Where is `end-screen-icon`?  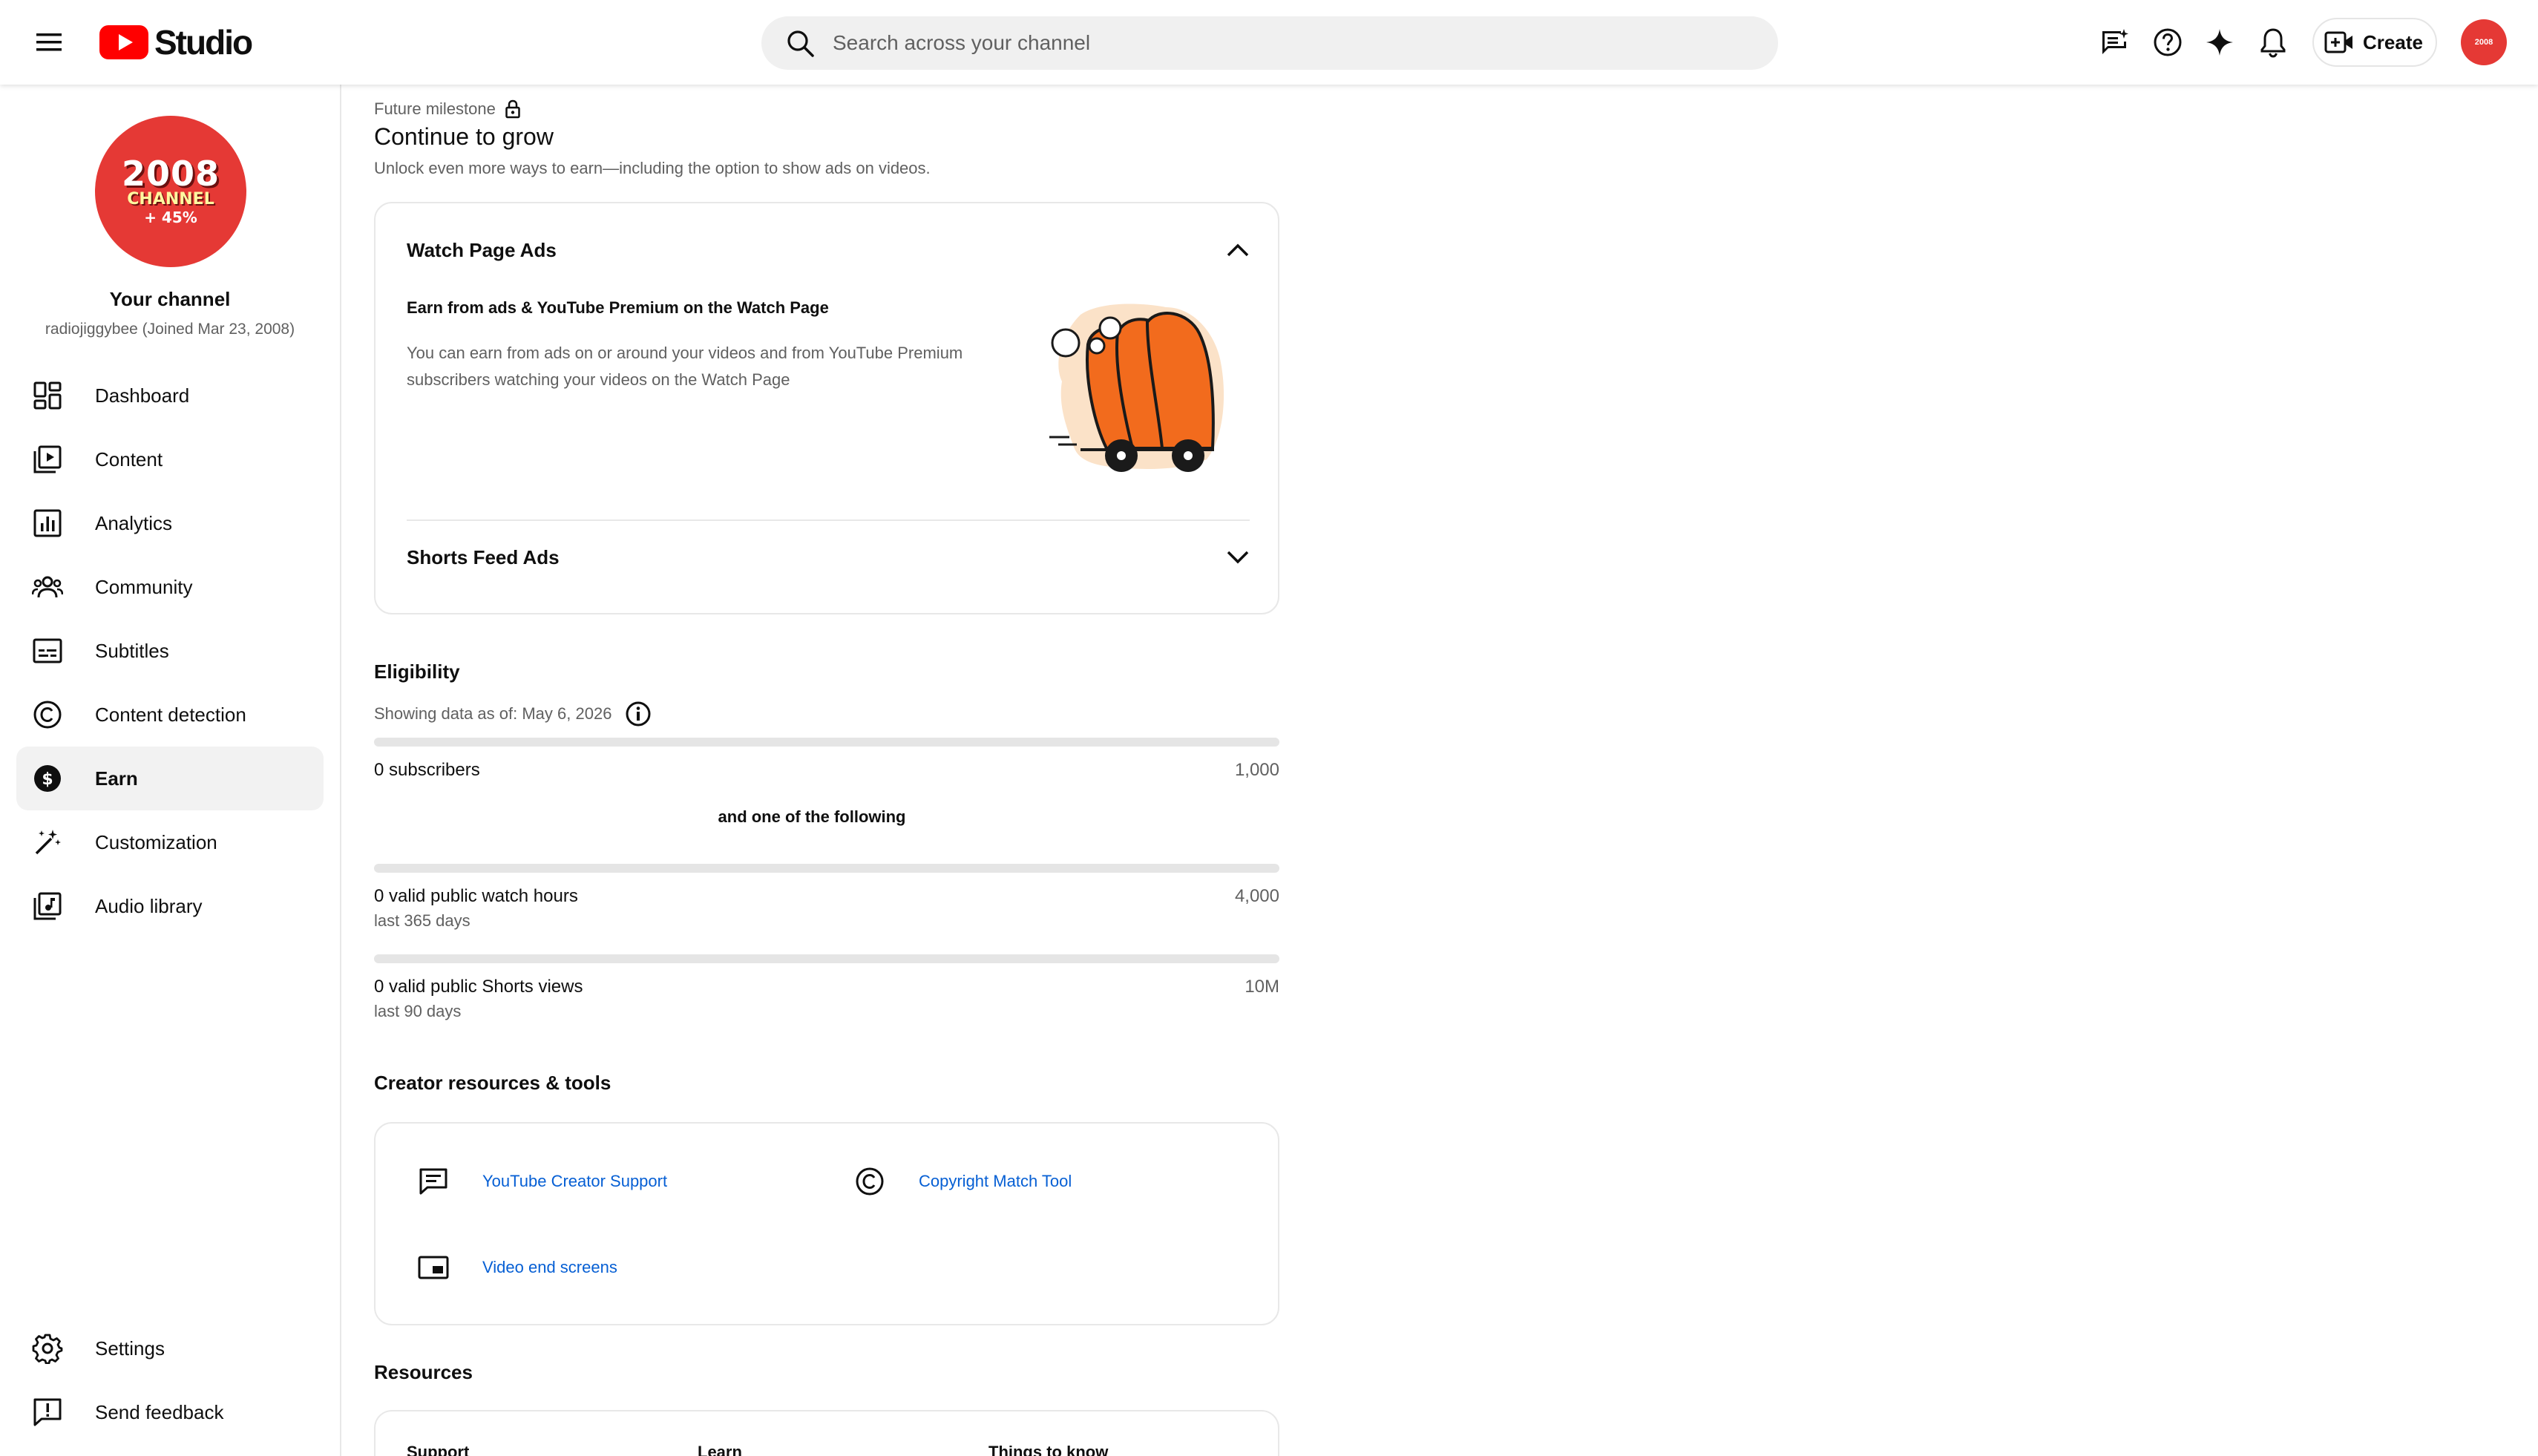 end-screen-icon is located at coordinates (433, 1268).